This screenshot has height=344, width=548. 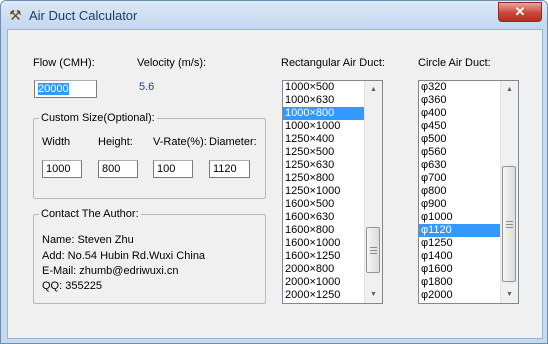 What do you see at coordinates (324, 204) in the screenshot?
I see `list-item: 1600×500` at bounding box center [324, 204].